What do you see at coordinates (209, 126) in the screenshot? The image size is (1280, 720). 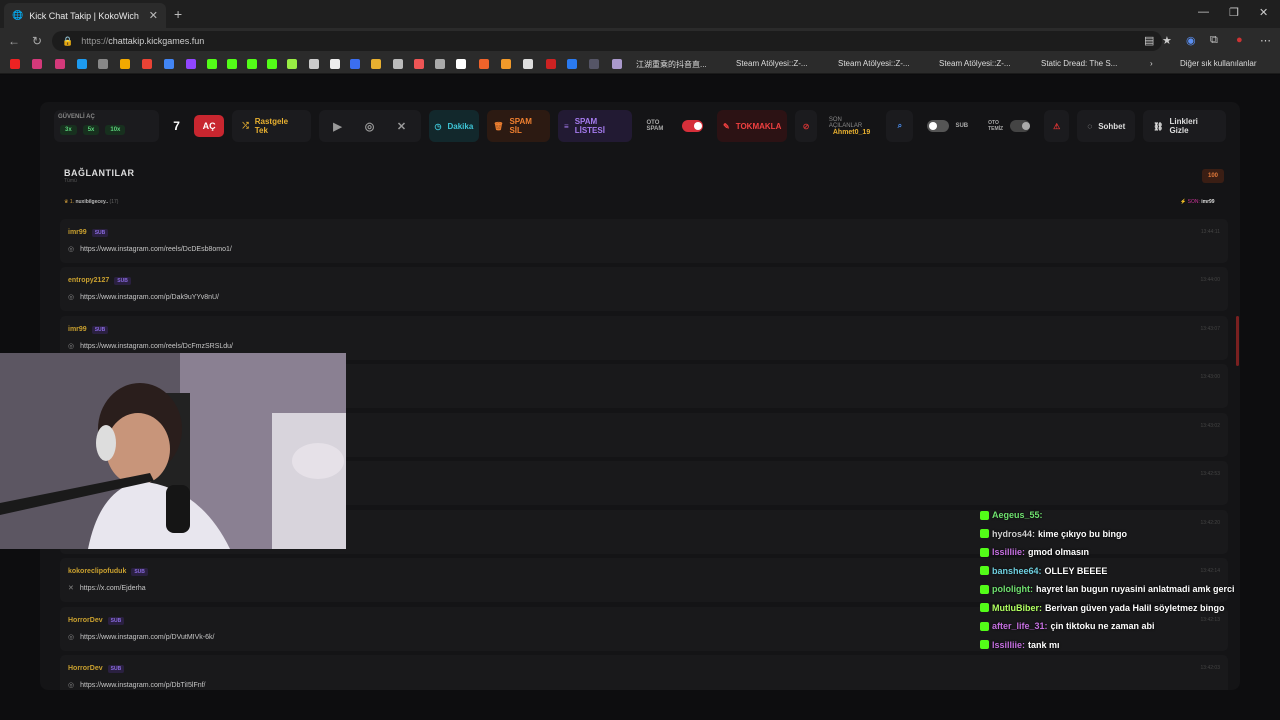 I see `ac-button: AÇ` at bounding box center [209, 126].